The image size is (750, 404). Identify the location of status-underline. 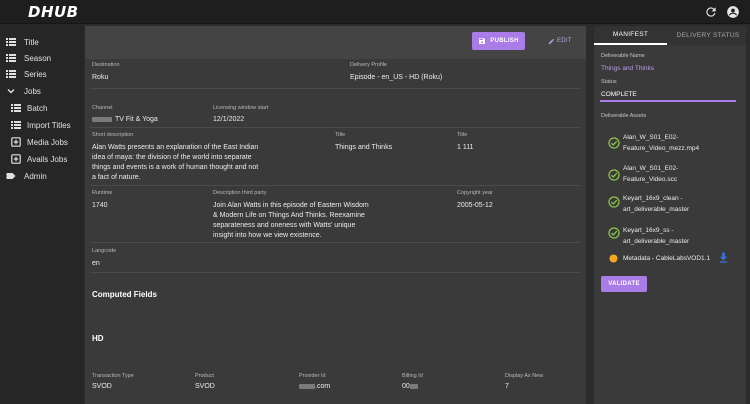
(668, 101).